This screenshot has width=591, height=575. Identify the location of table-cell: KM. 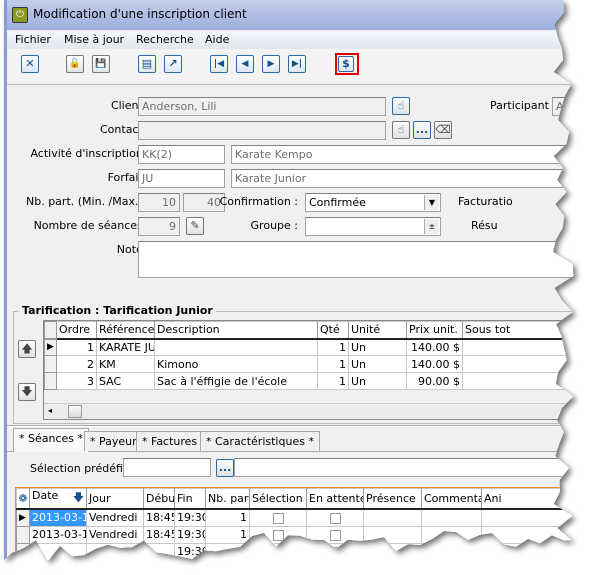
(125, 364).